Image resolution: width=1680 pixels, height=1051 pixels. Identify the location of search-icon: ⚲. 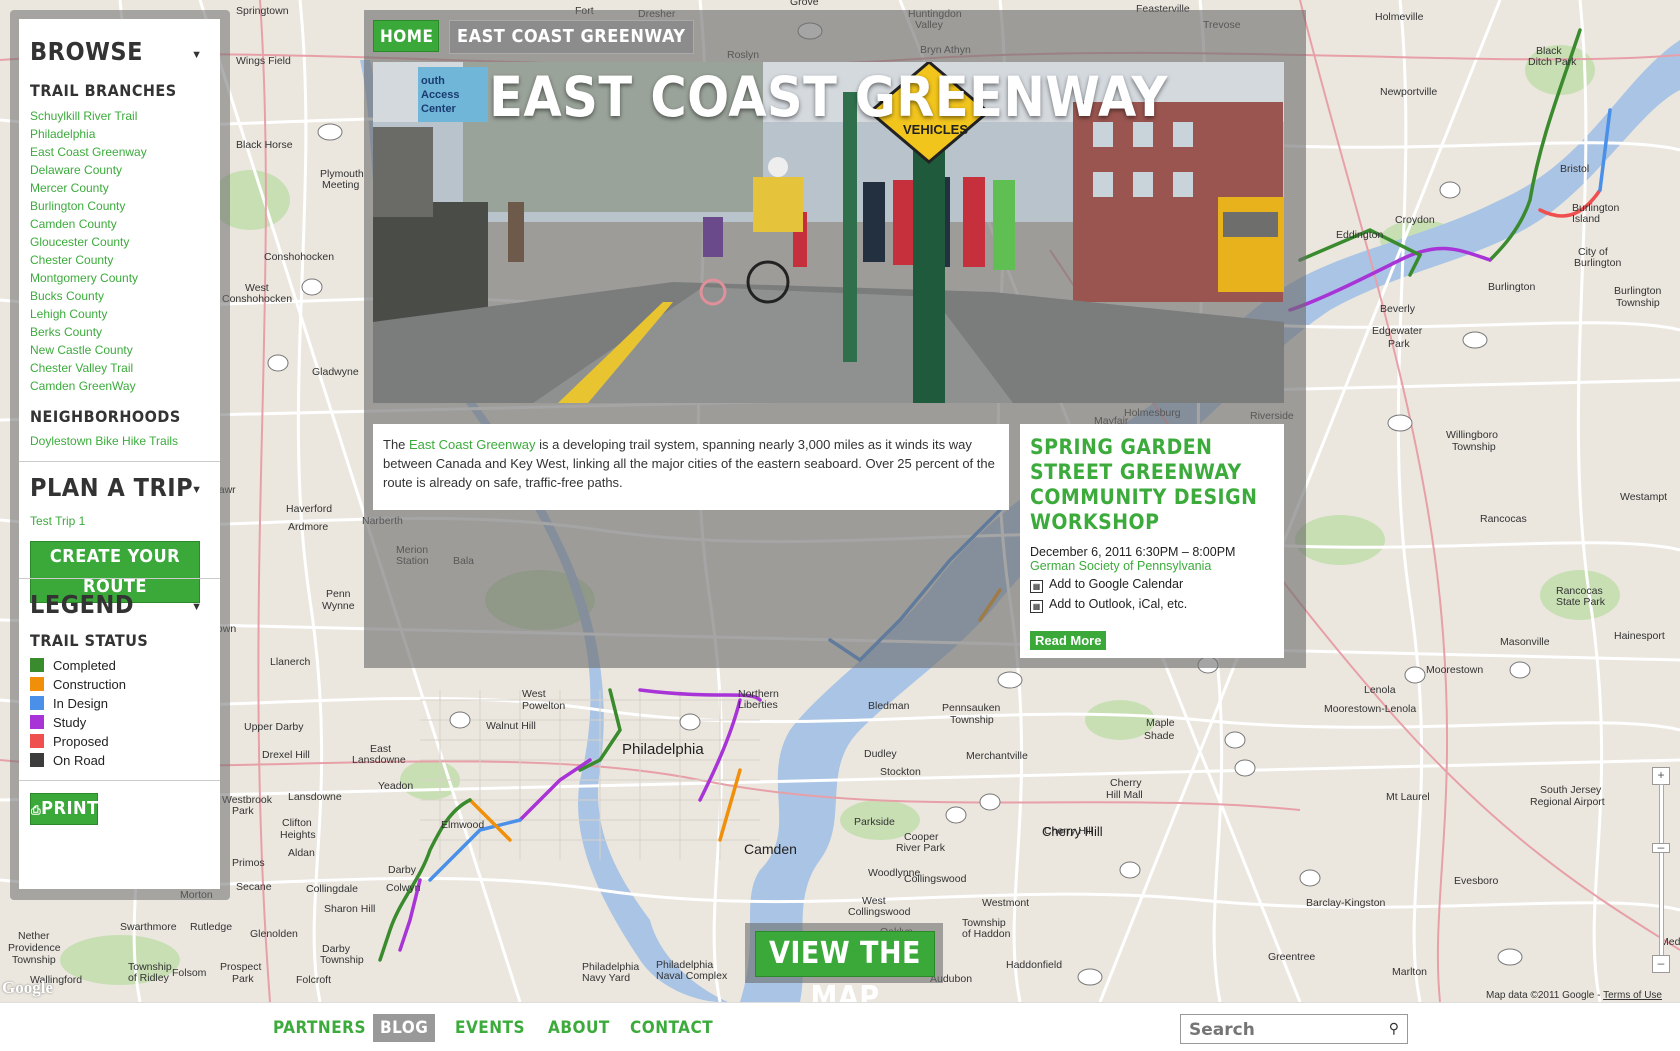
(1394, 1028).